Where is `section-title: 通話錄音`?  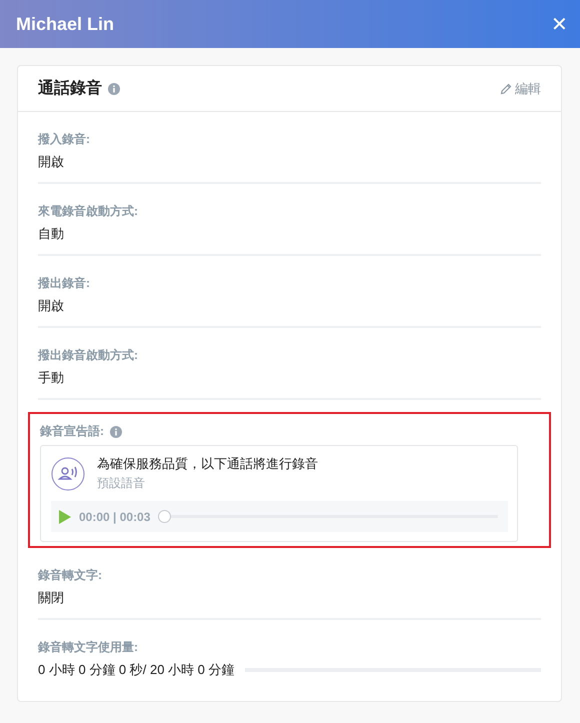 section-title: 通話錄音 is located at coordinates (70, 88).